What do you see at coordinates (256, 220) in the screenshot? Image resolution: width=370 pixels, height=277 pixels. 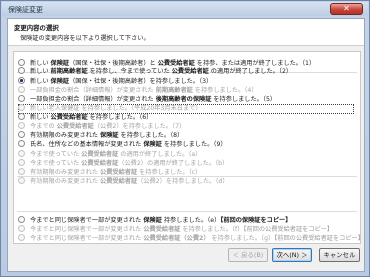 I see `option-label-part: 【前回の保険証をコピー】` at bounding box center [256, 220].